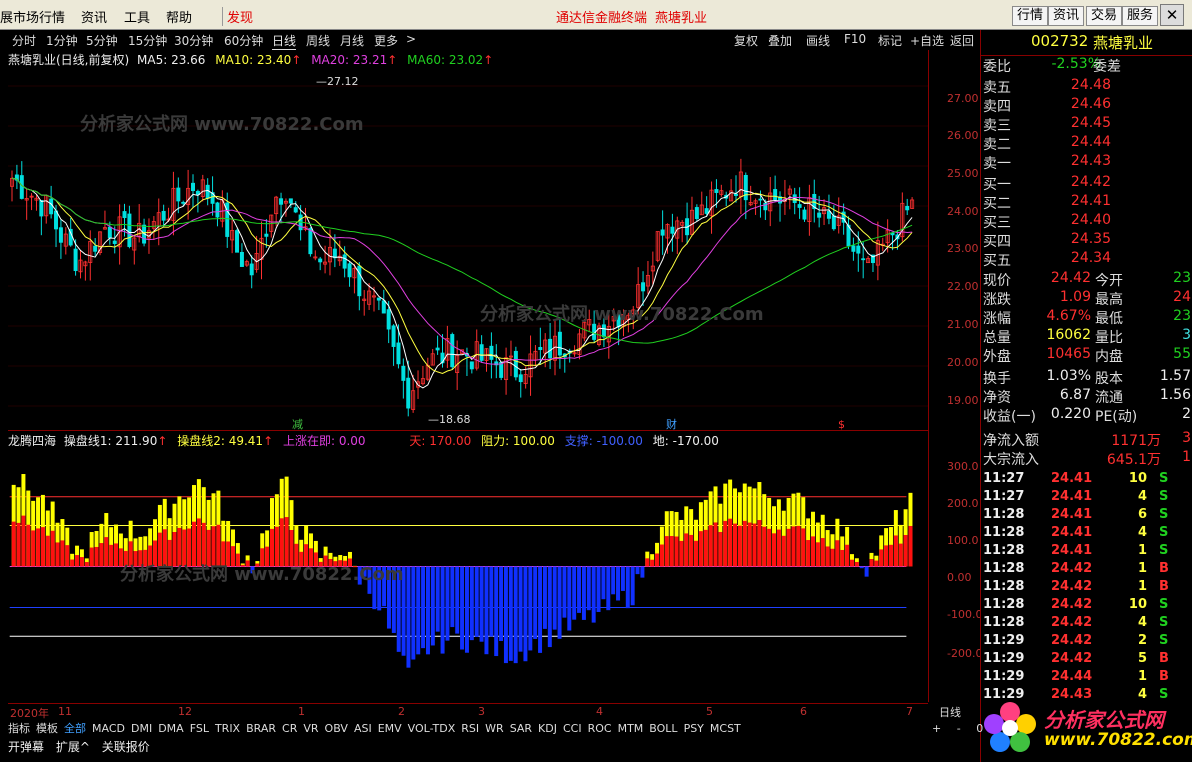 This screenshot has height=762, width=1192. Describe the element at coordinates (102, 40) in the screenshot. I see `period-5min: 5分钟` at that location.